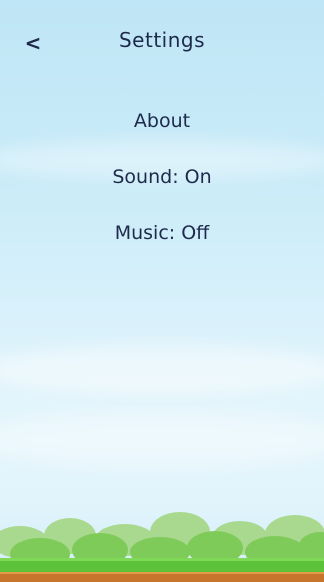 This screenshot has height=582, width=324. I want to click on grass-ground-decoration, so click(162, 547).